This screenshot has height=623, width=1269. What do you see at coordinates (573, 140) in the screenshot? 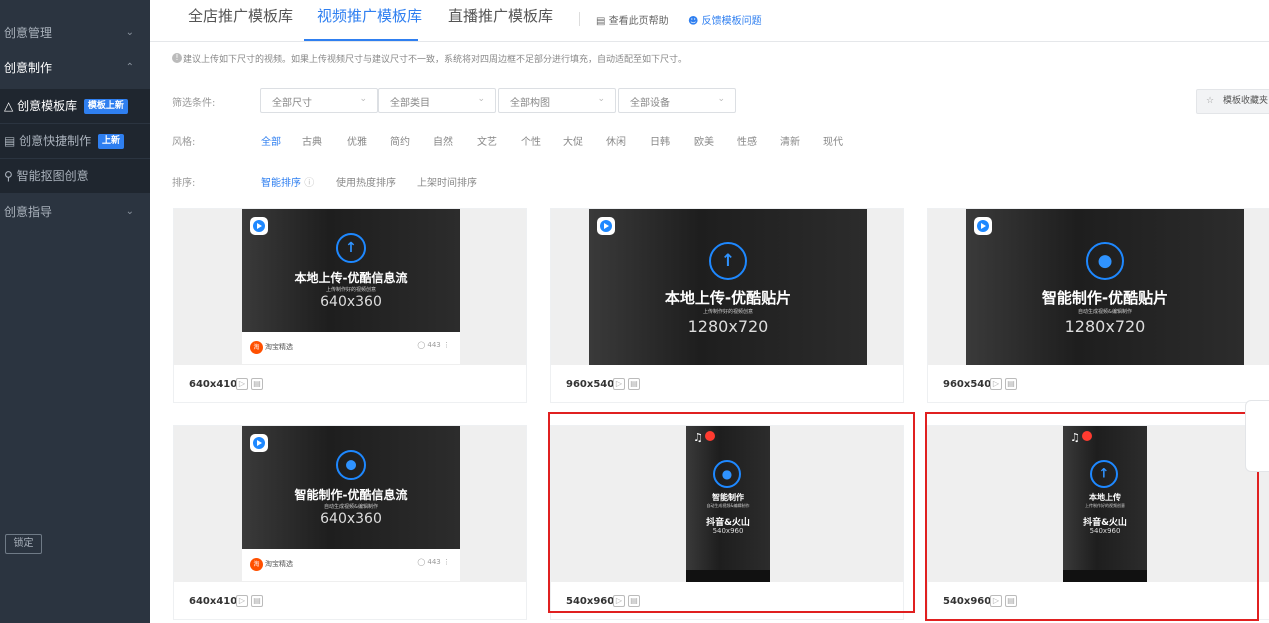
I see `style-option: 大促` at bounding box center [573, 140].